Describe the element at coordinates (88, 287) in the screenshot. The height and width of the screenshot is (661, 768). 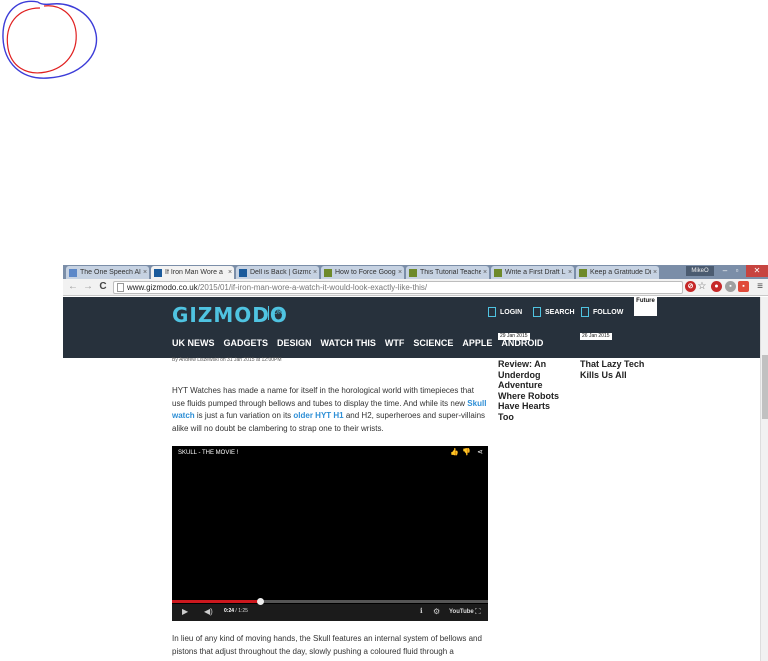
I see `forward-button: →` at that location.